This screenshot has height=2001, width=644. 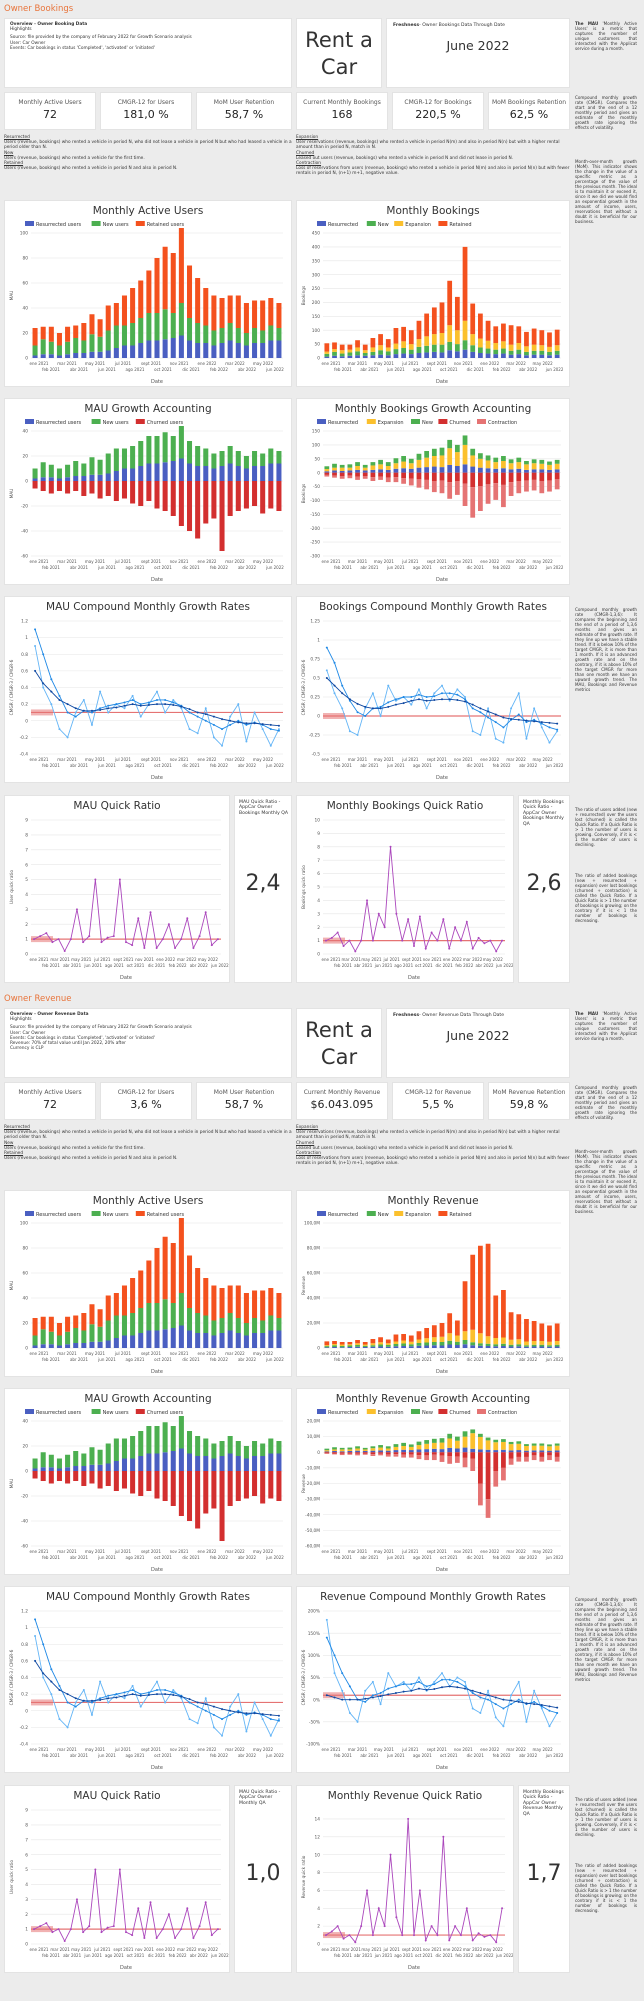 I want to click on x-tick-label: may 2021, so click(x=81, y=959).